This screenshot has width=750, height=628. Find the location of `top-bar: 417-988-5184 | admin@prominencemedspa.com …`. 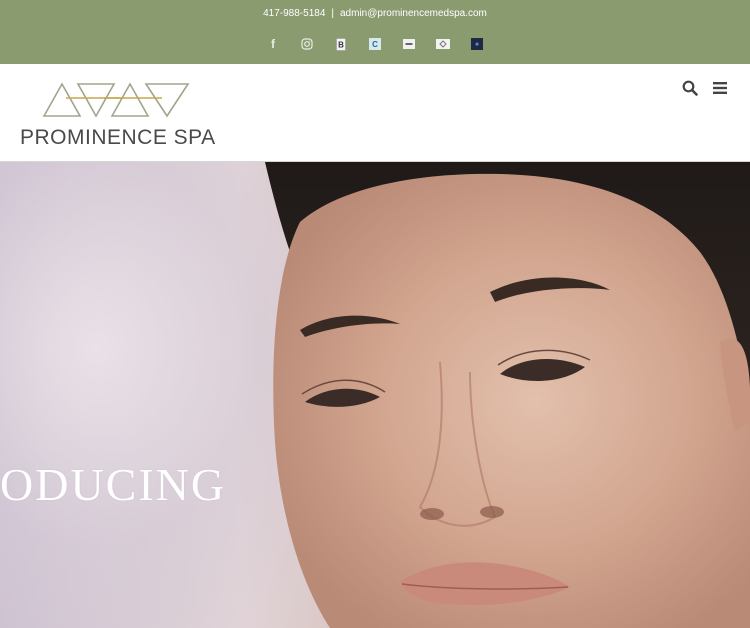

top-bar: 417-988-5184 | admin@prominencemedspa.com … is located at coordinates (375, 32).